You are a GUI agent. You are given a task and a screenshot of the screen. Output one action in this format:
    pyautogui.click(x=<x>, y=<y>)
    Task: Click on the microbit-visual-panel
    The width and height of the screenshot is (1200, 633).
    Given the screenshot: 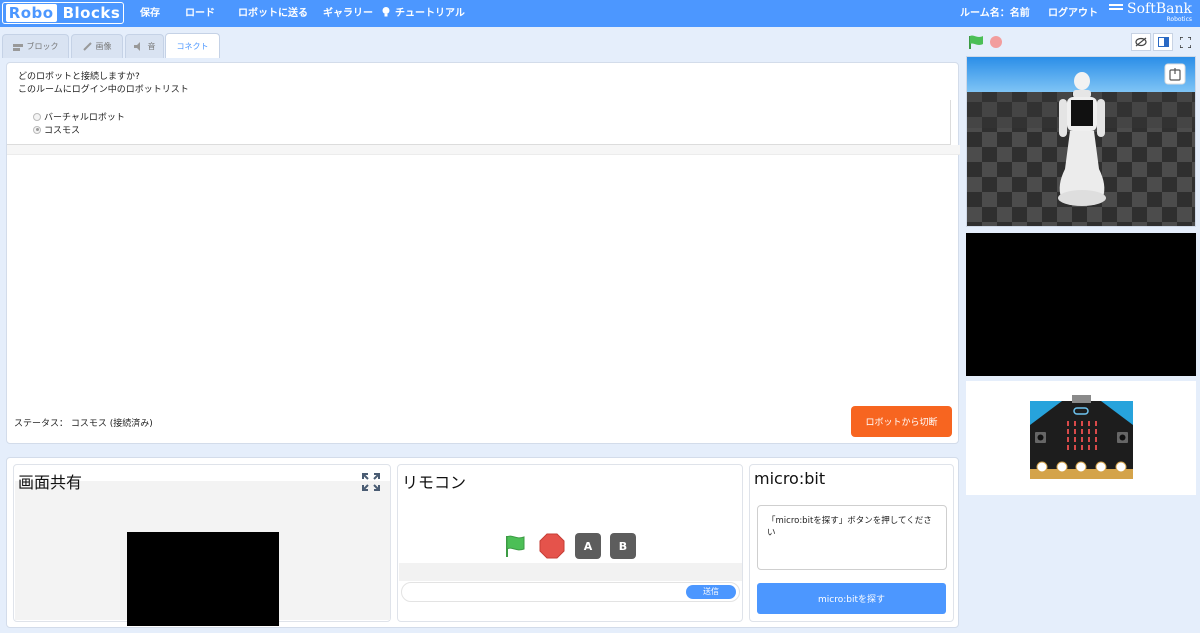 What is the action you would take?
    pyautogui.click(x=1081, y=438)
    